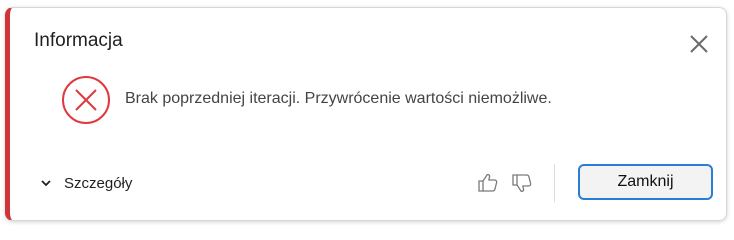  I want to click on like-button, so click(488, 183).